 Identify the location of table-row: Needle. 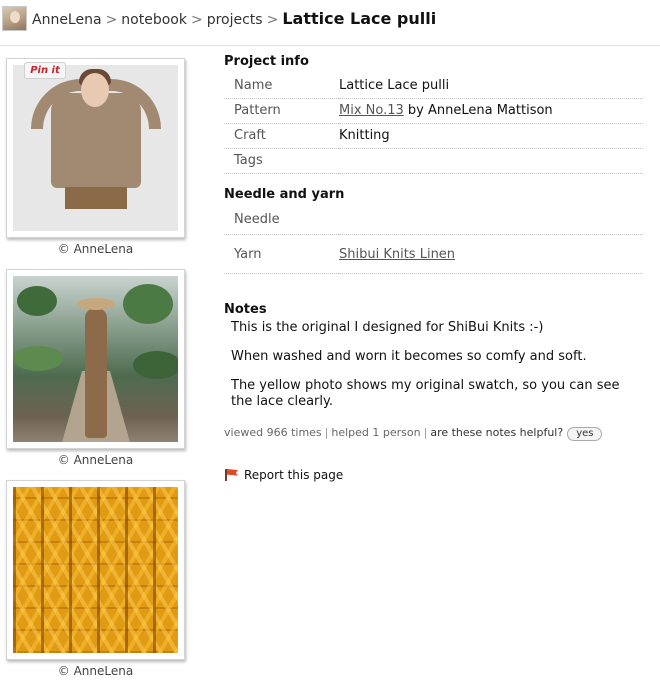
(433, 220).